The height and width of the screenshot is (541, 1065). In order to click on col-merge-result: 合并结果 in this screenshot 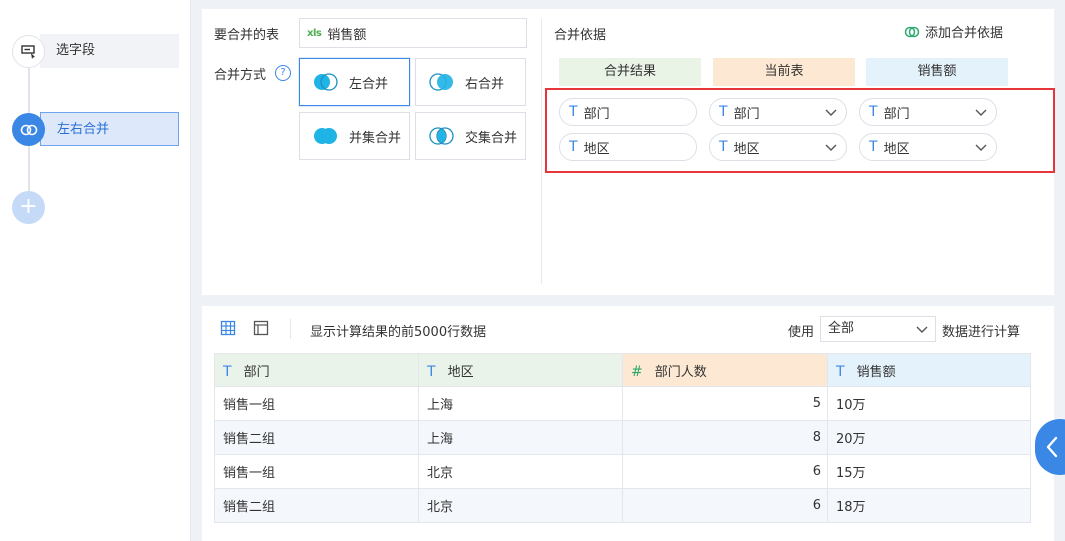, I will do `click(630, 72)`.